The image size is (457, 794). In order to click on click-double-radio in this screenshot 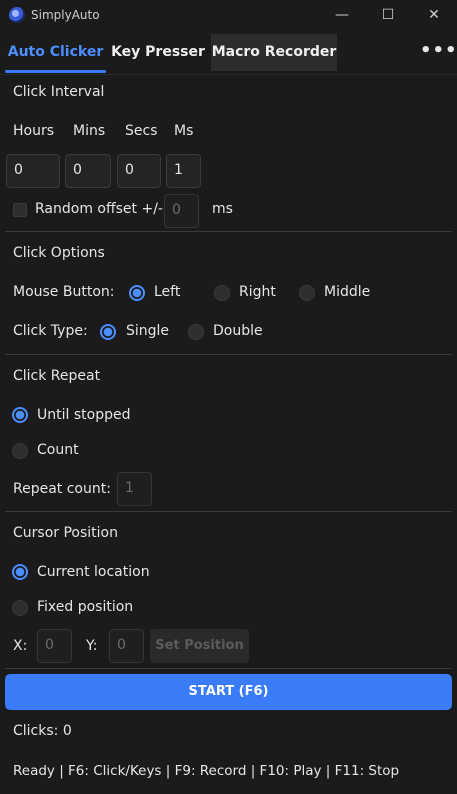, I will do `click(196, 332)`.